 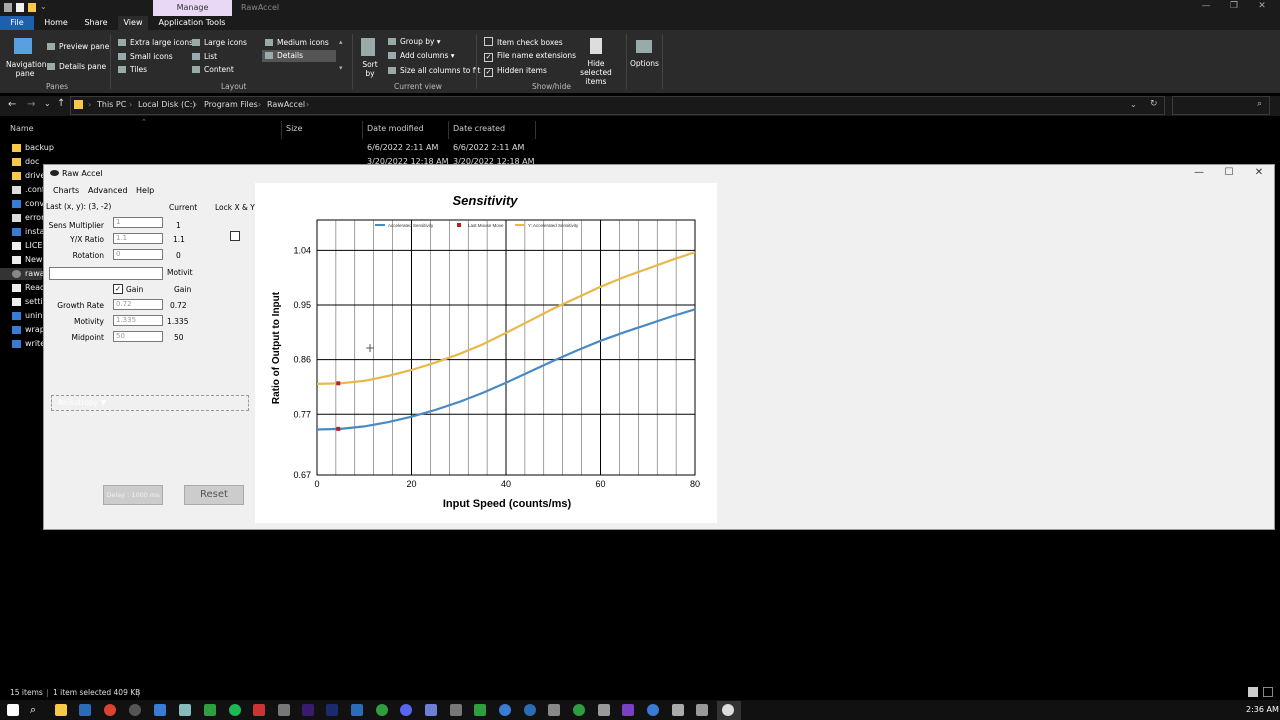 I want to click on details-pane-button: Details pane, so click(x=76, y=66).